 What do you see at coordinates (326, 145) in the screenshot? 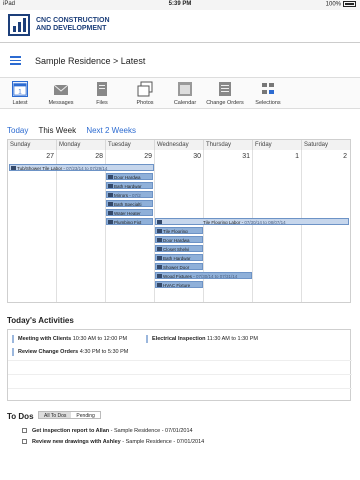
I see `day-header-saturday: Saturday` at bounding box center [326, 145].